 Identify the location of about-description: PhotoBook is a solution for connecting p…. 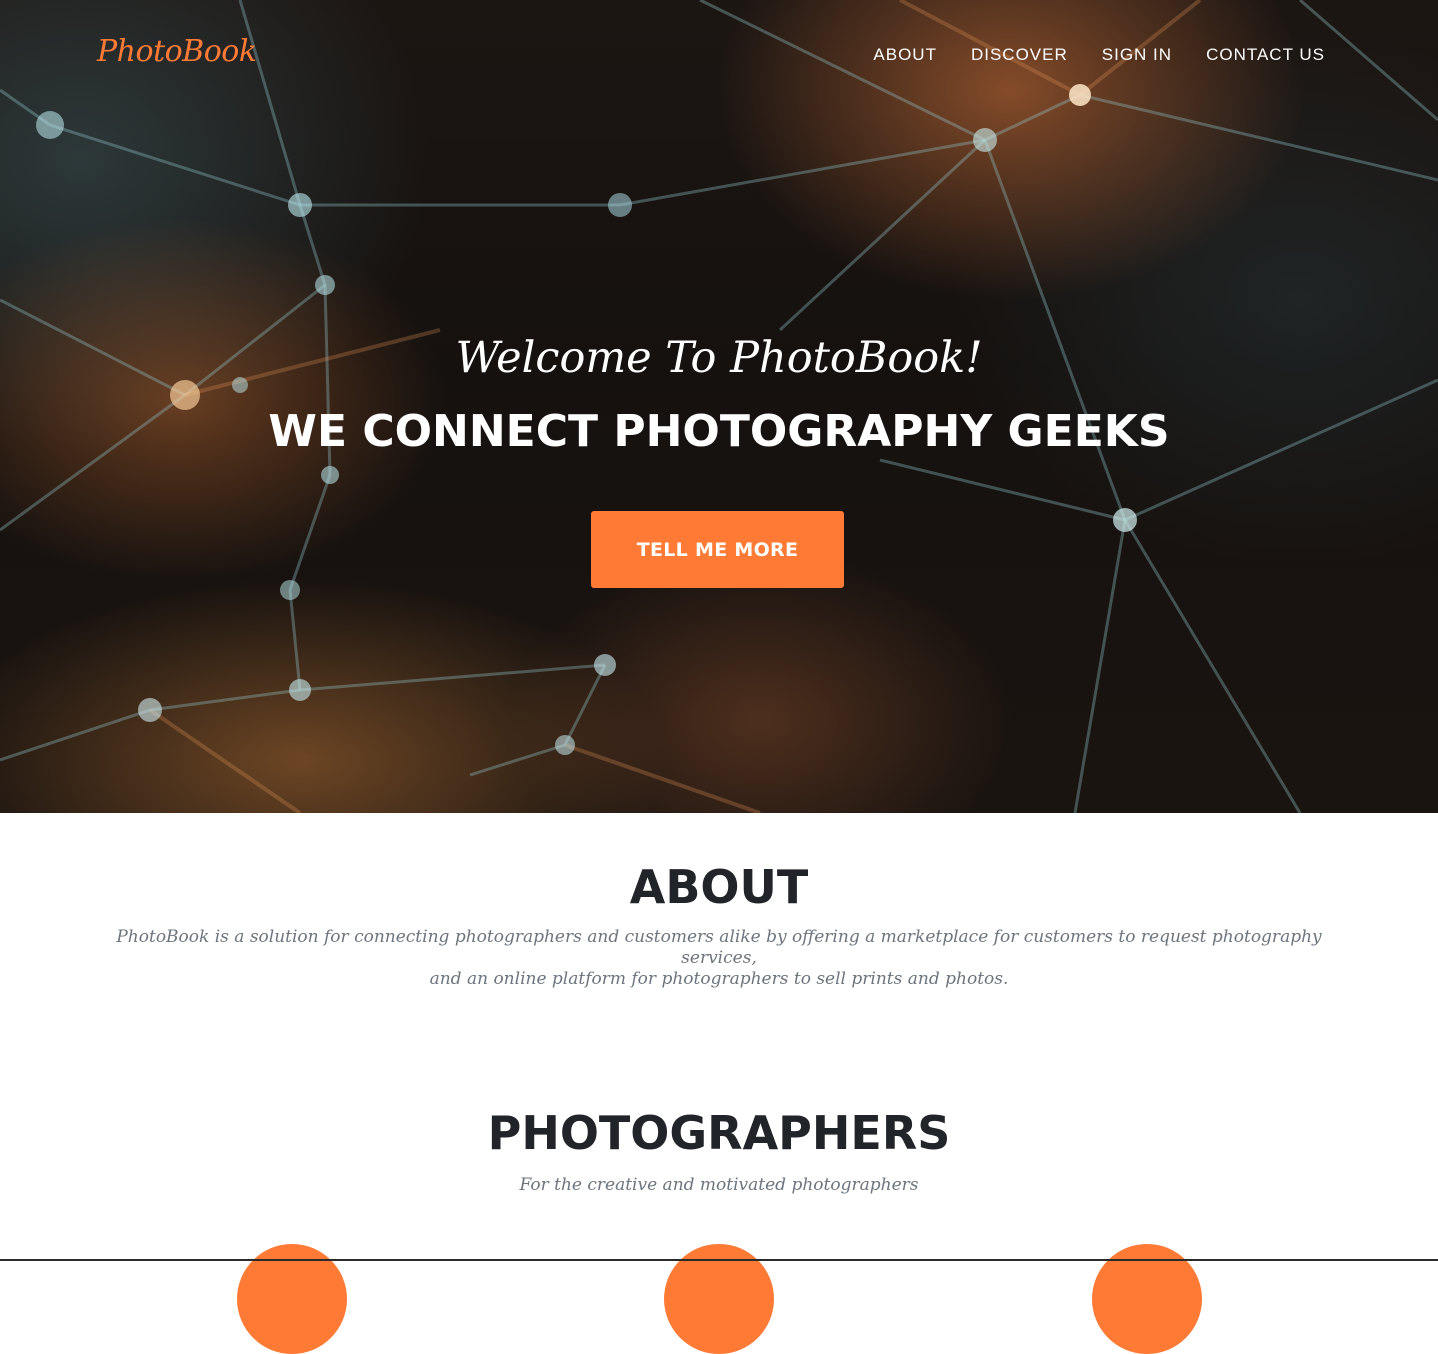
(719, 958).